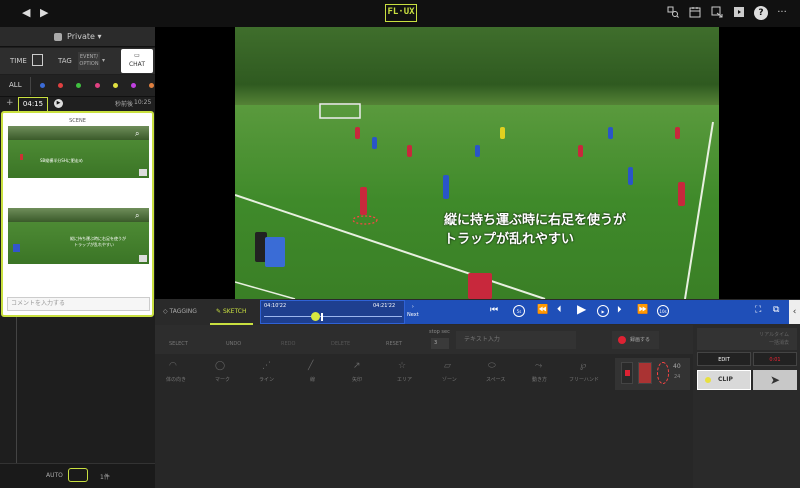 The image size is (800, 488). I want to click on chevron-down-icon: ▾, so click(103, 60).